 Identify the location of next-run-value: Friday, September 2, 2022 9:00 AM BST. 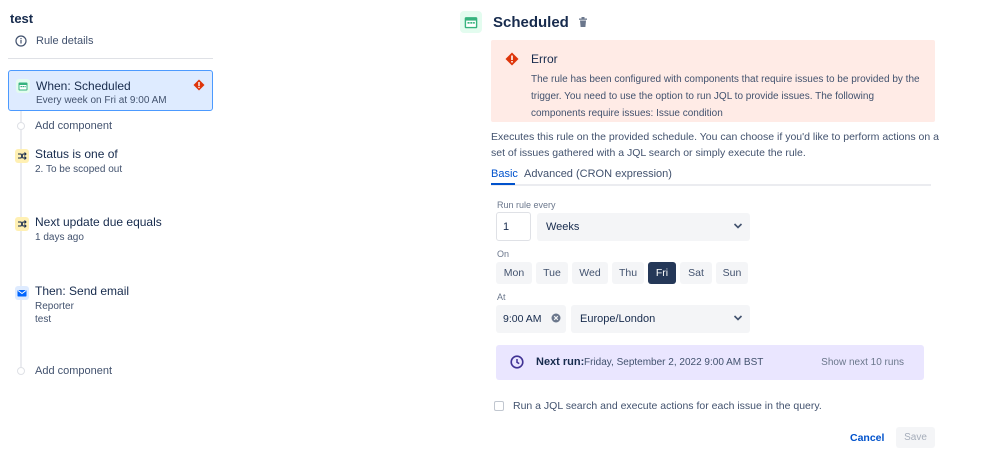
(674, 362).